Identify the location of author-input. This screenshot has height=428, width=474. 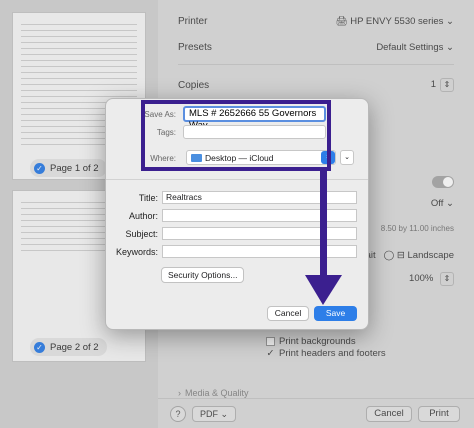
(259, 215).